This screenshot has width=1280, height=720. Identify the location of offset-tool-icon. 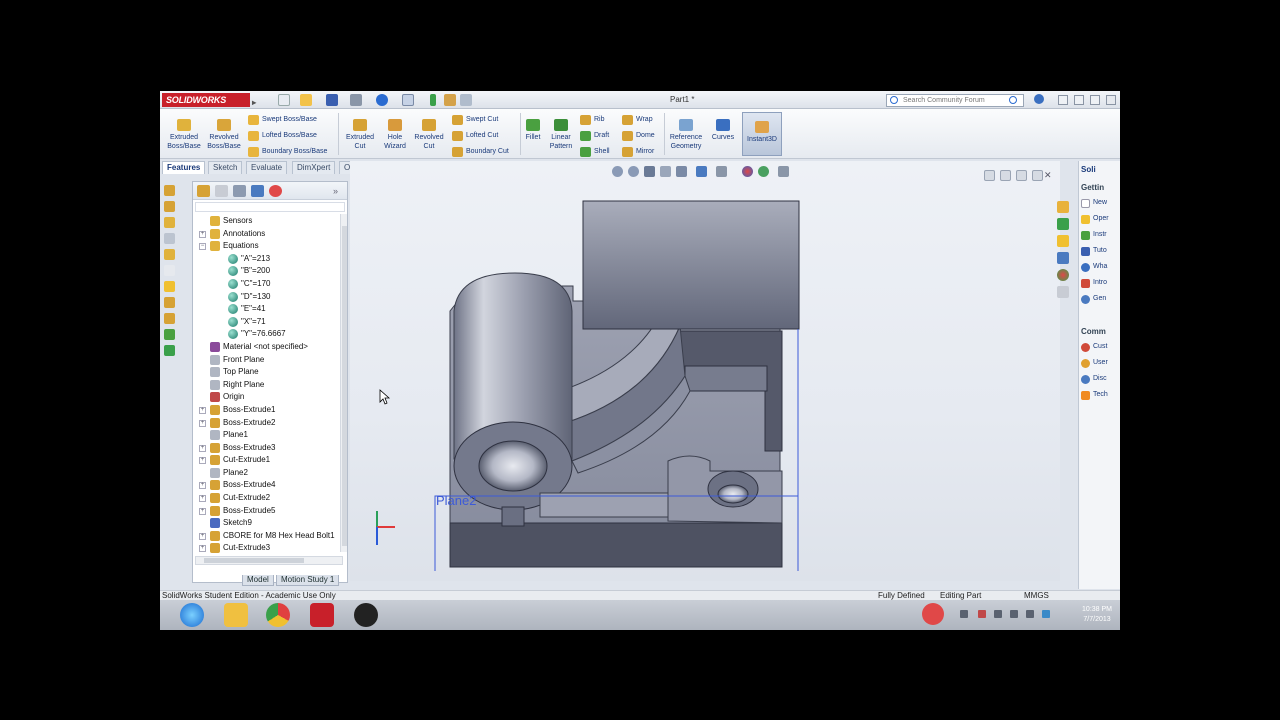
(169, 318).